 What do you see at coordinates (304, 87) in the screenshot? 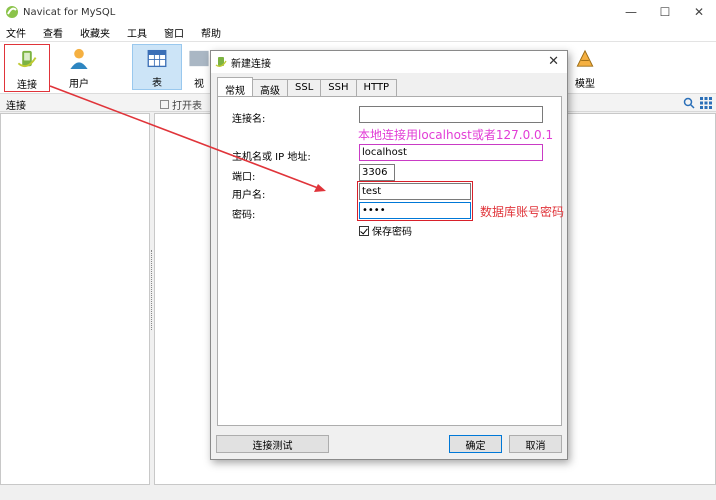
I see `tab-ssl: SSL` at bounding box center [304, 87].